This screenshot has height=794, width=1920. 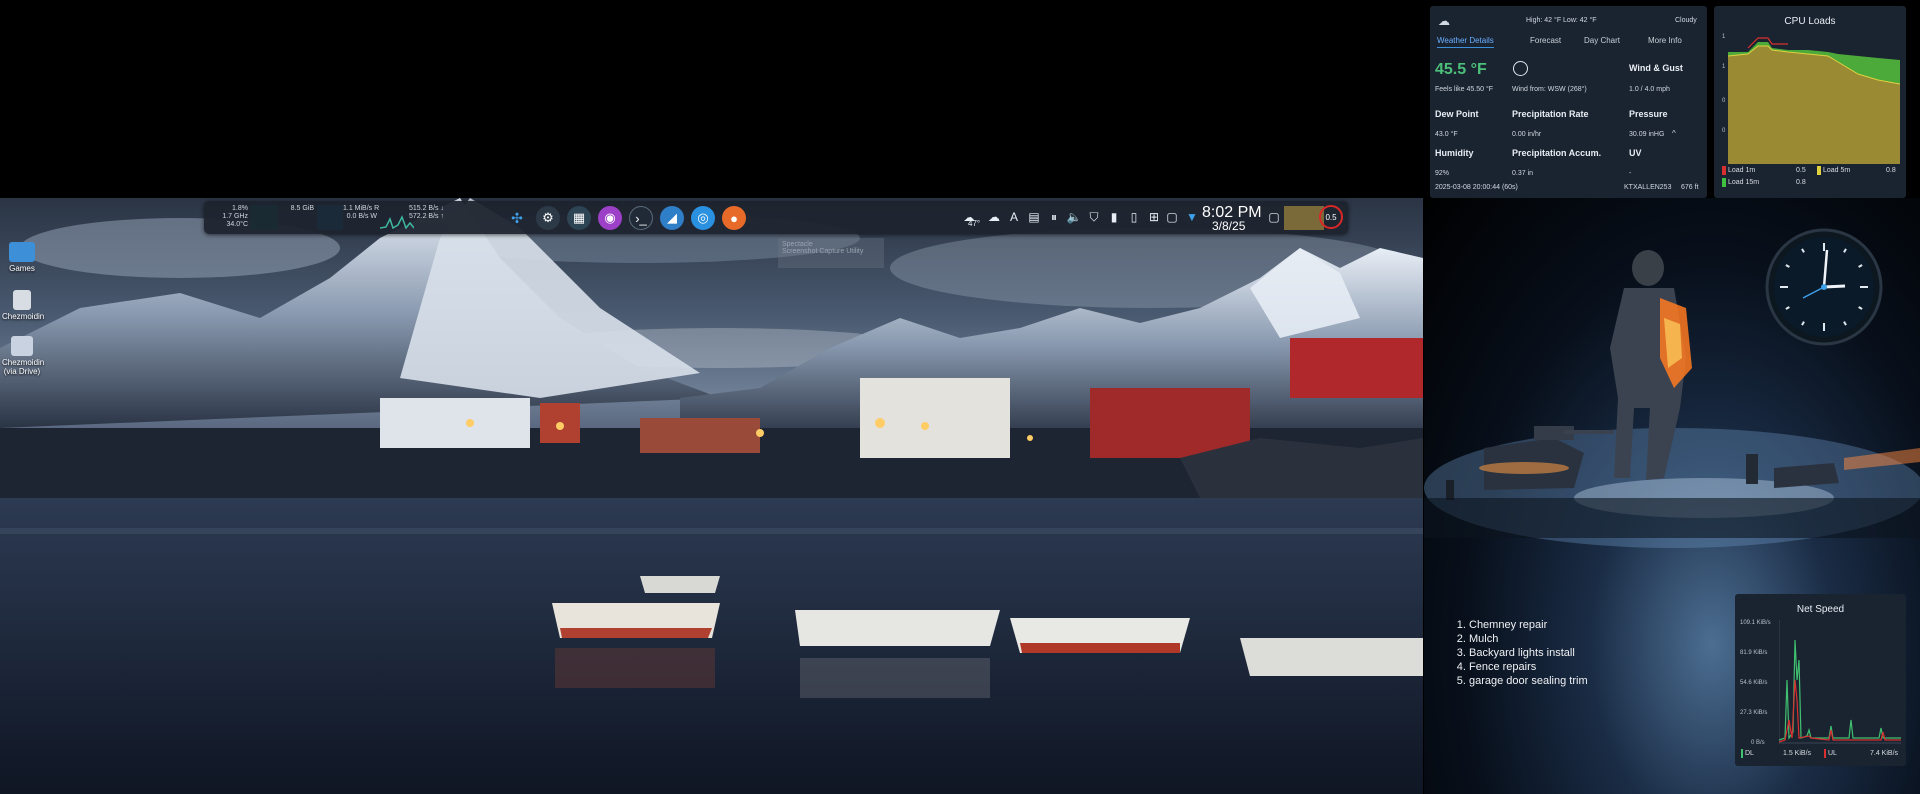 What do you see at coordinates (1647, 187) in the screenshot?
I see `weather-station: KTXALLEN253` at bounding box center [1647, 187].